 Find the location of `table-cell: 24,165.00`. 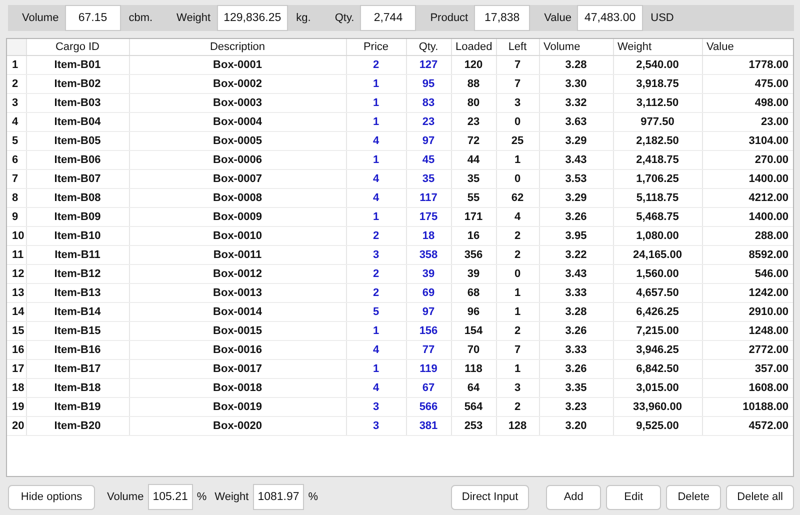

table-cell: 24,165.00 is located at coordinates (657, 255).